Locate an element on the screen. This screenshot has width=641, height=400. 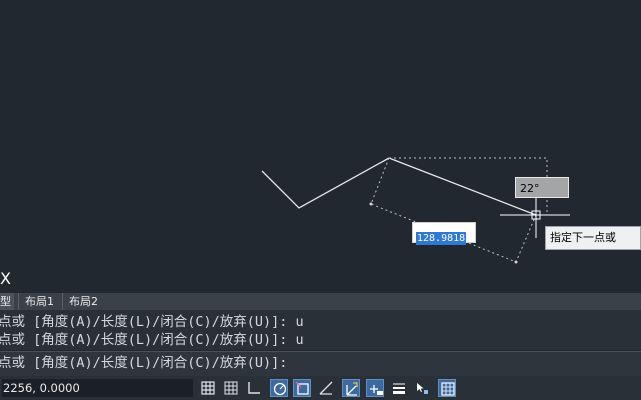
lineweight-toggle is located at coordinates (399, 388).